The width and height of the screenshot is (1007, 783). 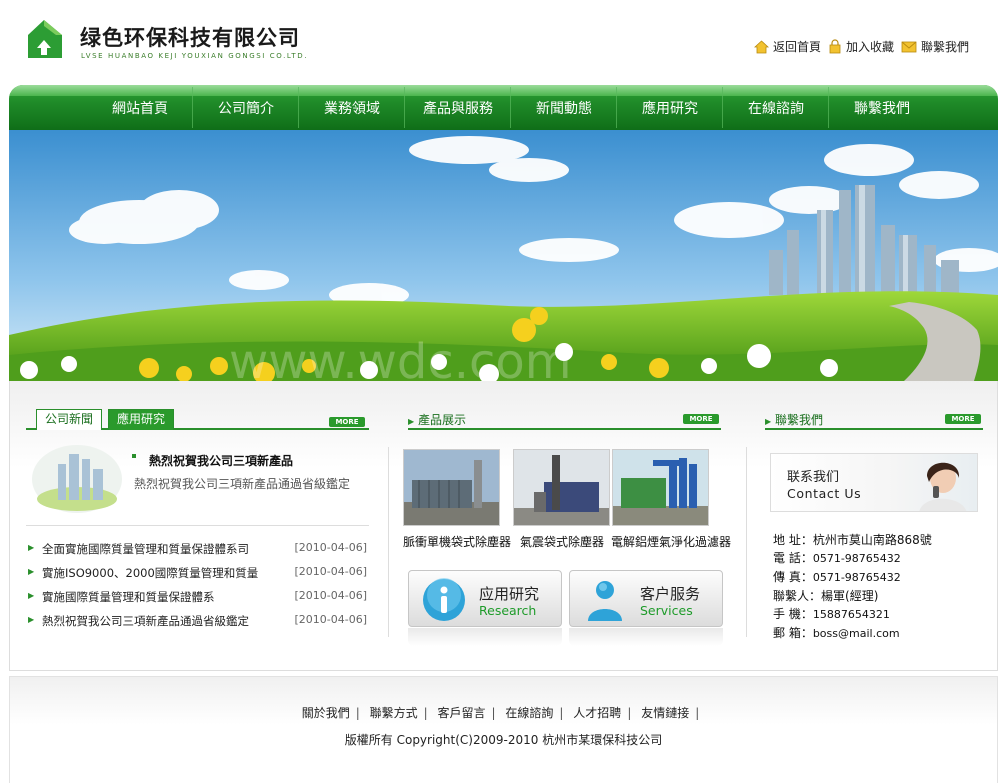 I want to click on research-button-en: Research, so click(x=508, y=610).